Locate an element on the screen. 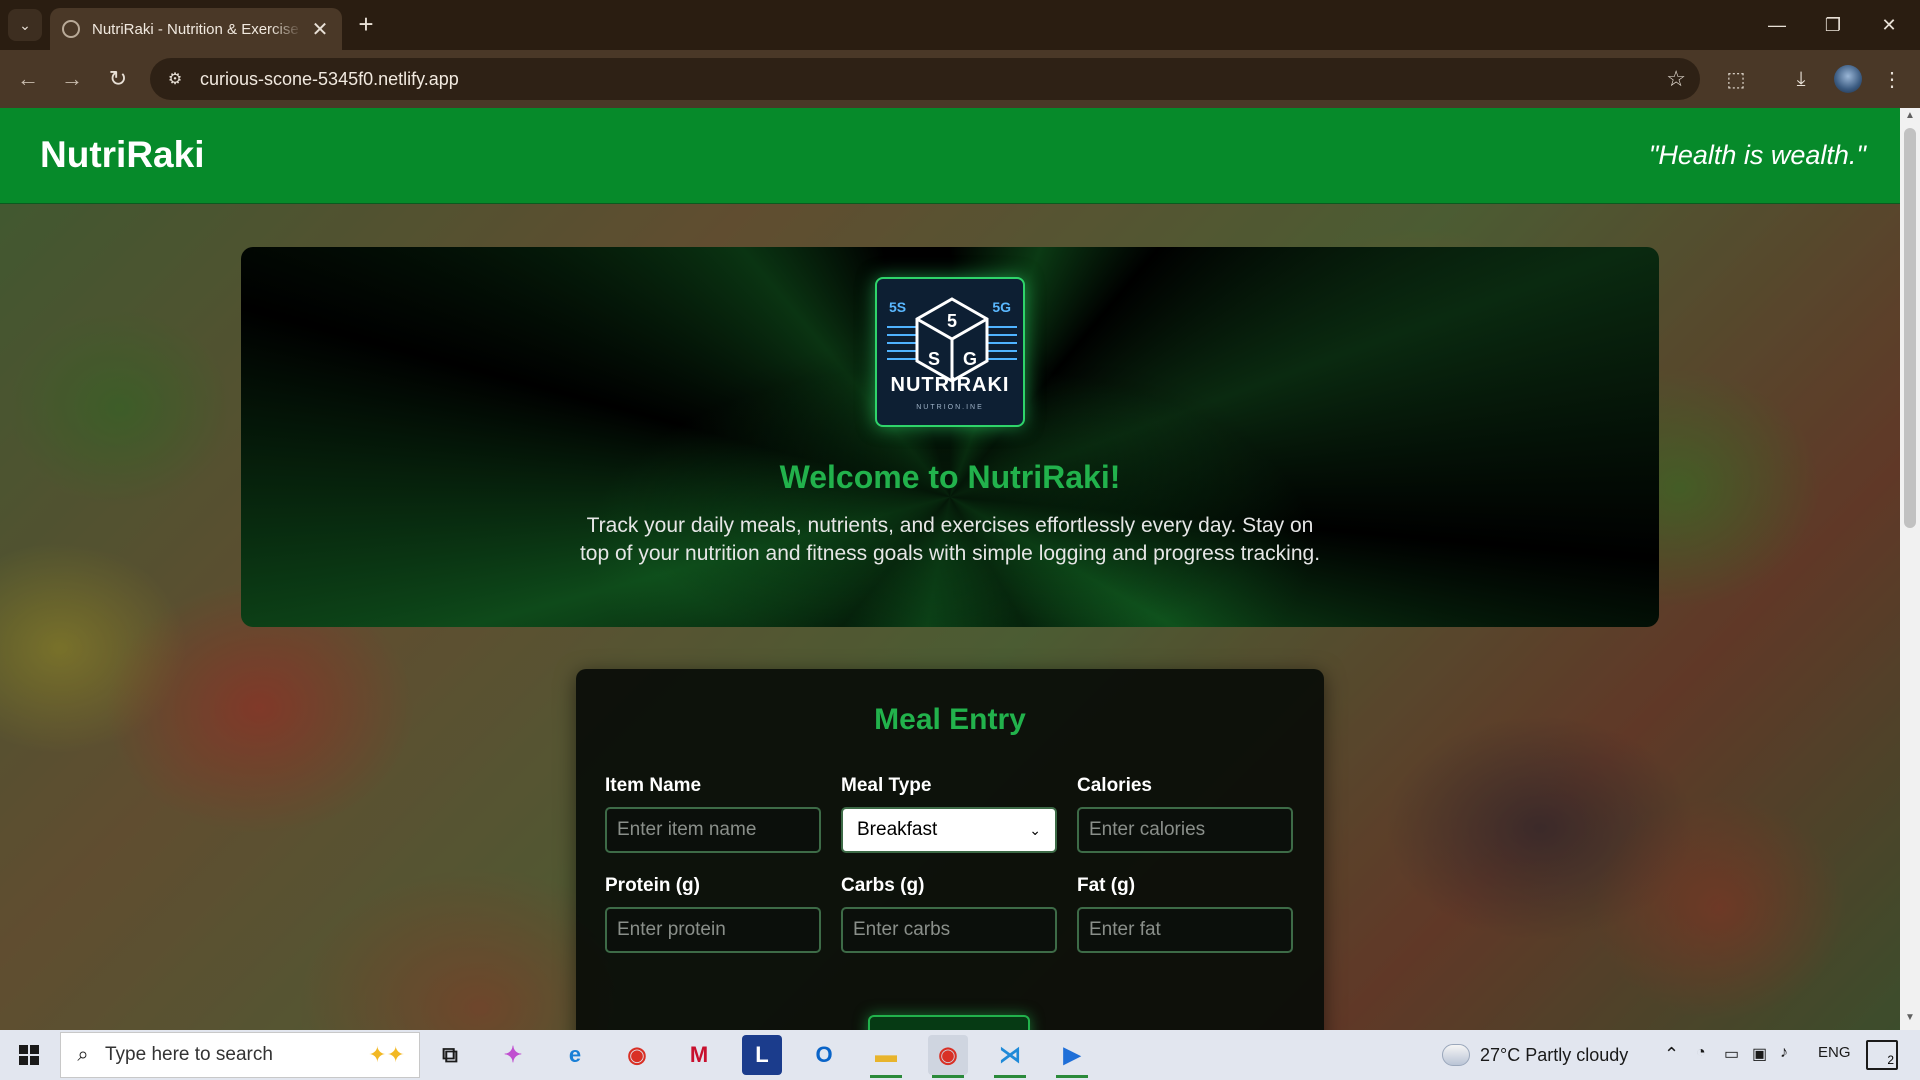 Image resolution: width=1920 pixels, height=1080 pixels. logo-subtitle: NUTRION.INE is located at coordinates (950, 407).